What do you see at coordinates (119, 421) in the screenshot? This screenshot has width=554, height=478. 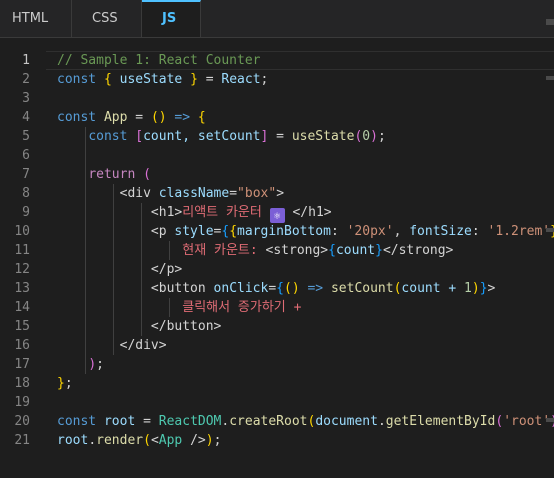 I see `code-token: root` at bounding box center [119, 421].